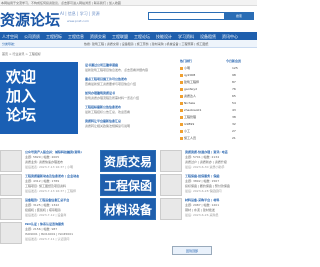 This screenshot has height=267, width=320. What do you see at coordinates (216, 61) in the screenshot?
I see `ranking-head: 热门排行 今日新会员` at bounding box center [216, 61].